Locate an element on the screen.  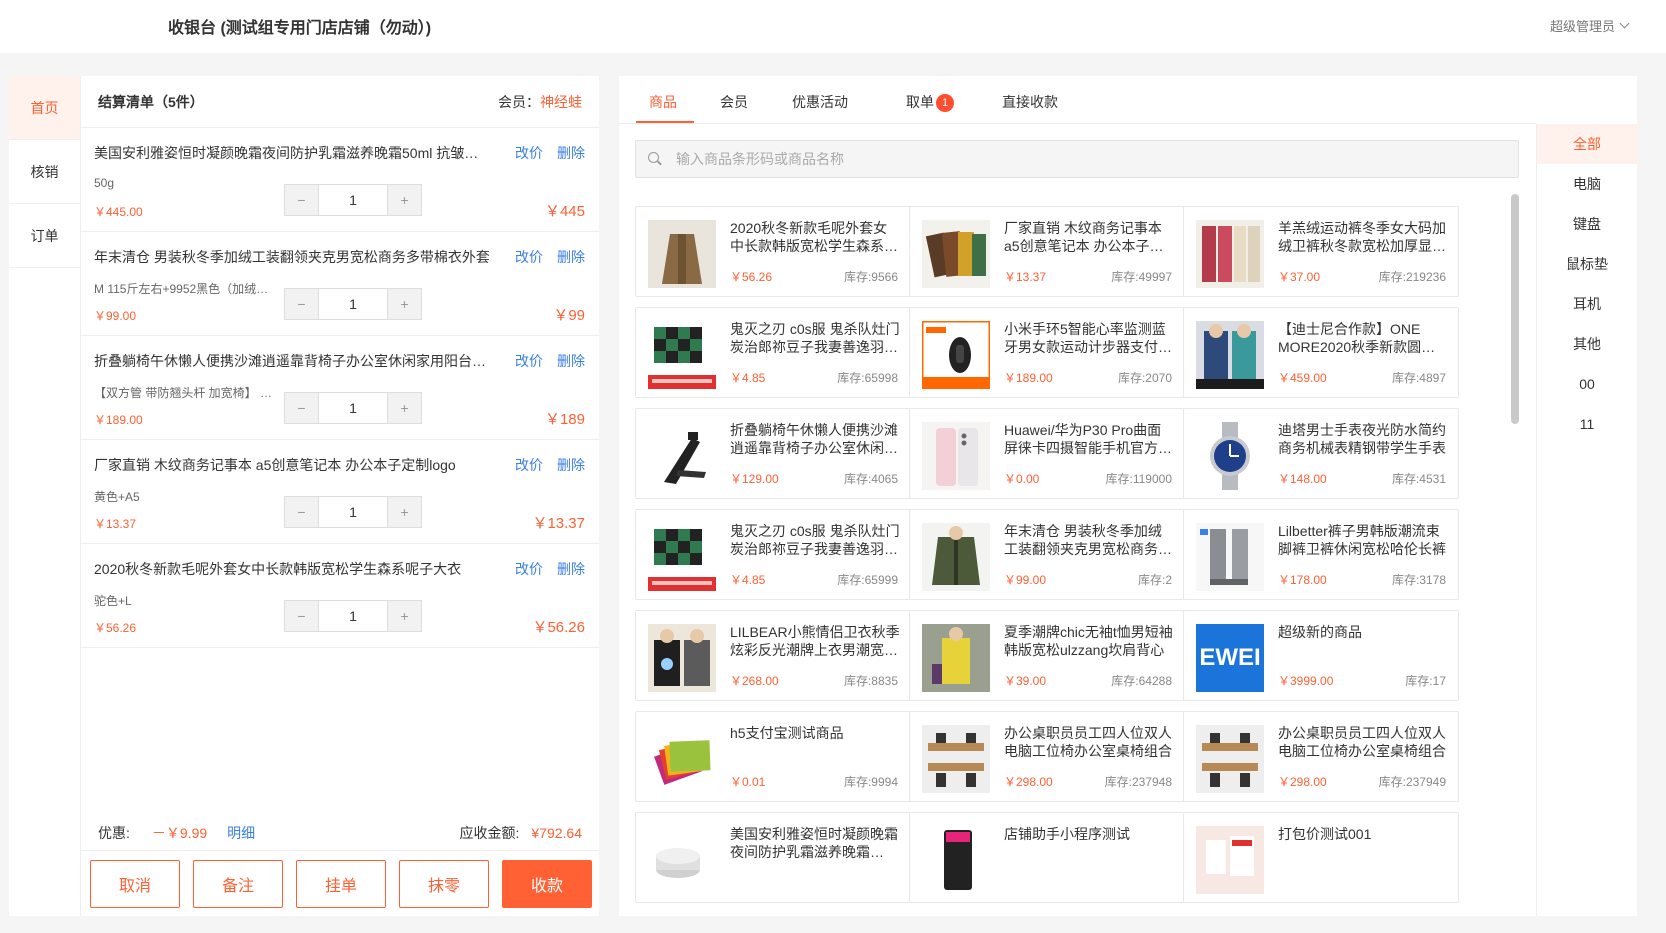
hold-order-button: 挂单 is located at coordinates (341, 884).